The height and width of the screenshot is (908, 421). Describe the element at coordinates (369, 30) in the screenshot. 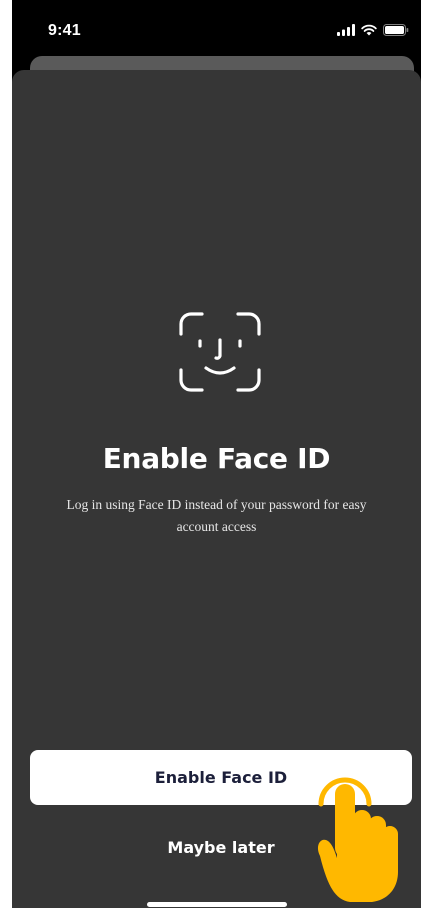

I see `wifi-icon` at that location.